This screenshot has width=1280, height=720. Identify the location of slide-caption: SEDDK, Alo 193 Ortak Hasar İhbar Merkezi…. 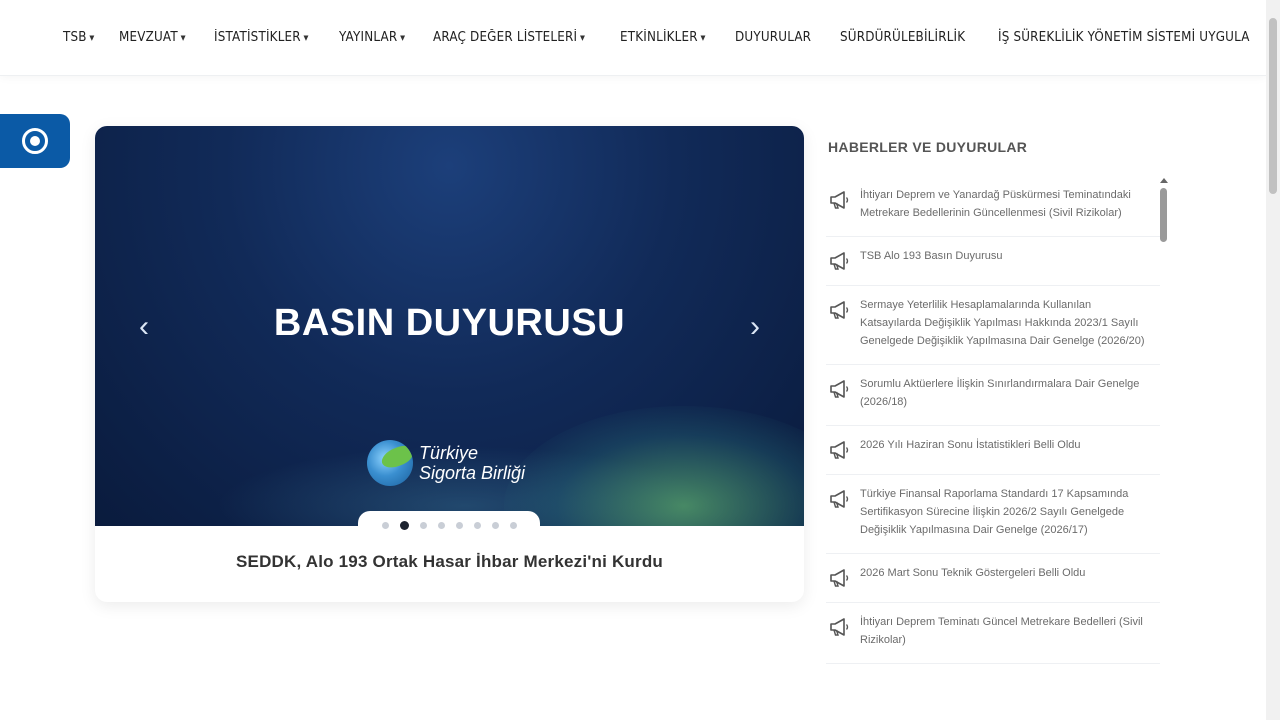
(449, 562).